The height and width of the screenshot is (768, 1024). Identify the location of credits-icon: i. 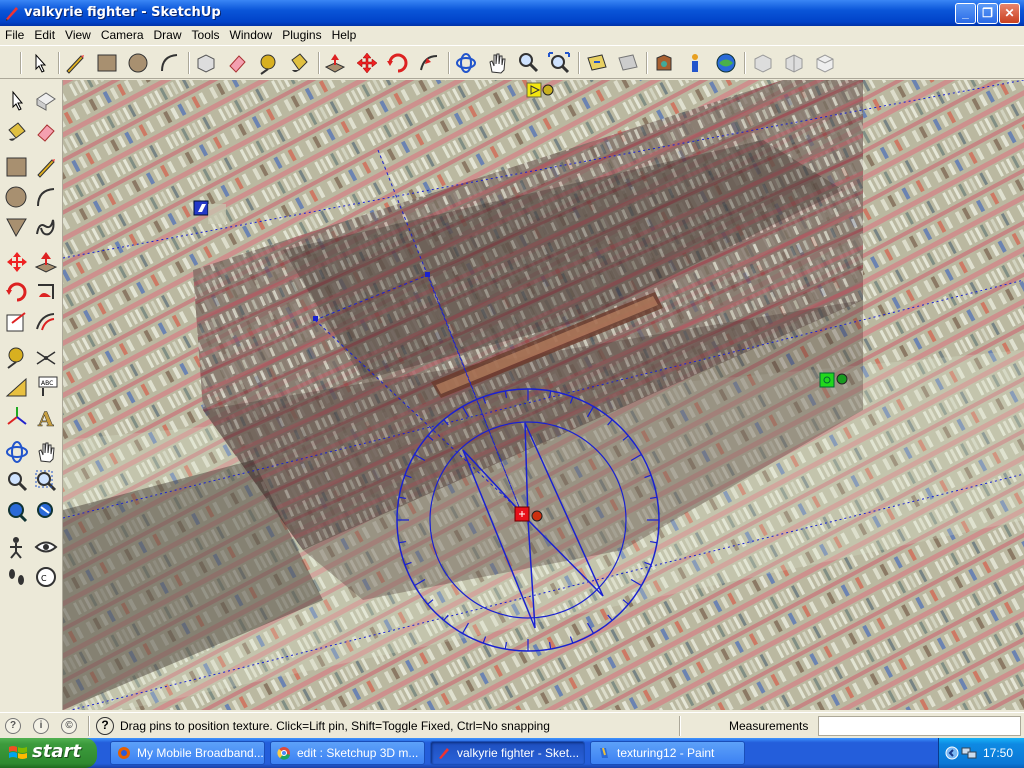
(41, 726).